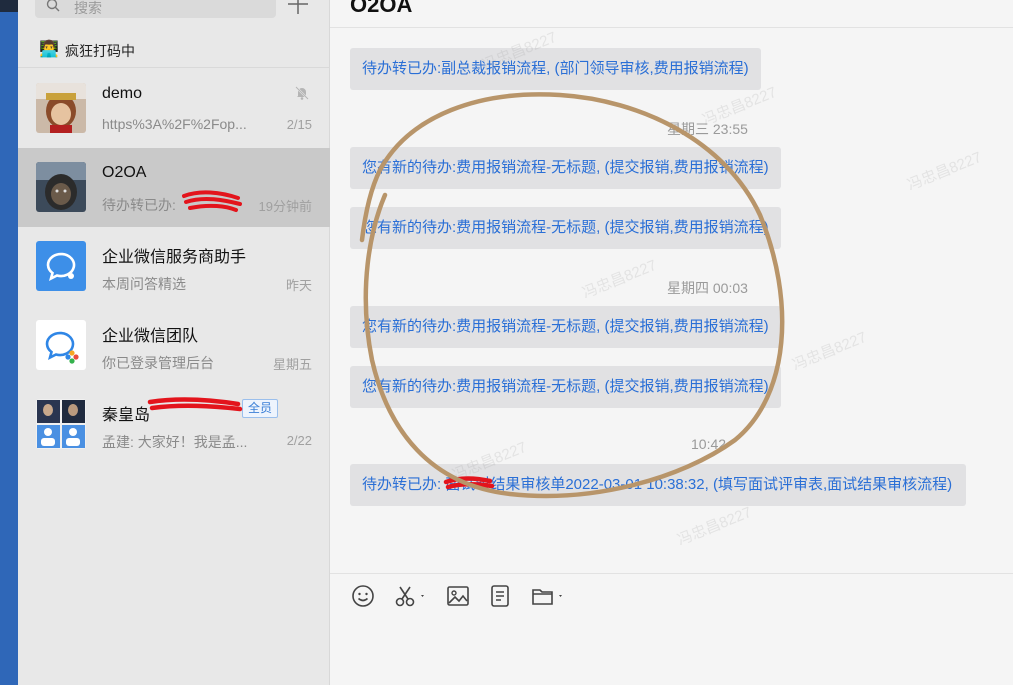 This screenshot has height=685, width=1013. I want to click on chat-preview: 本周问答精选, so click(144, 284).